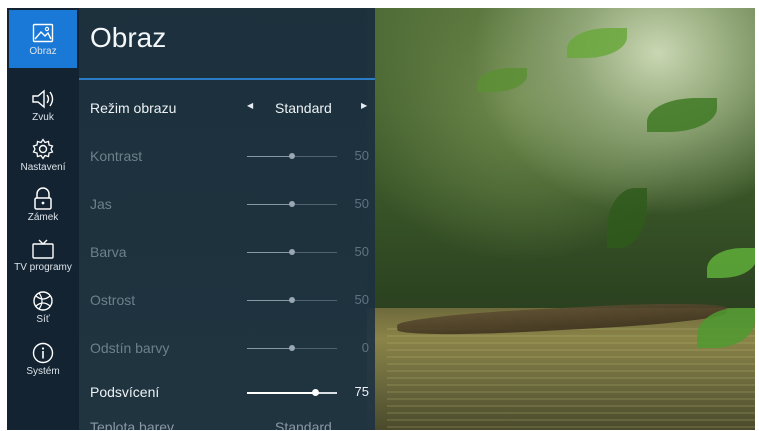 The image size is (759, 431). Describe the element at coordinates (227, 300) in the screenshot. I see `setting-row: Ostrost 50` at that location.